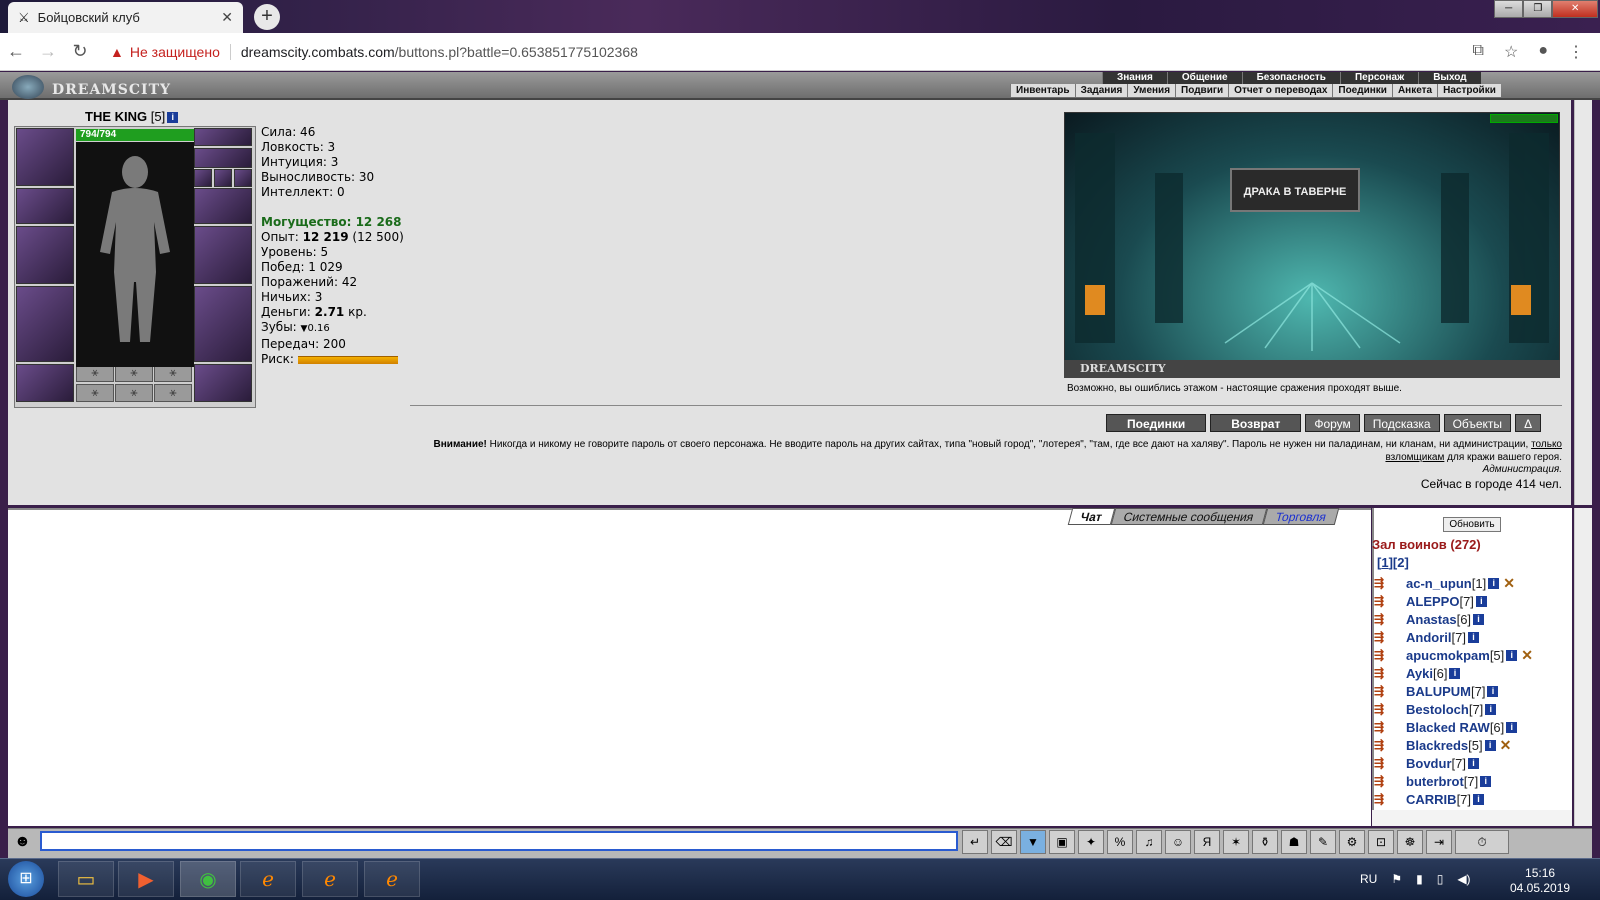 The height and width of the screenshot is (900, 1600). What do you see at coordinates (1207, 842) in the screenshot?
I see `translit-icon: Я` at bounding box center [1207, 842].